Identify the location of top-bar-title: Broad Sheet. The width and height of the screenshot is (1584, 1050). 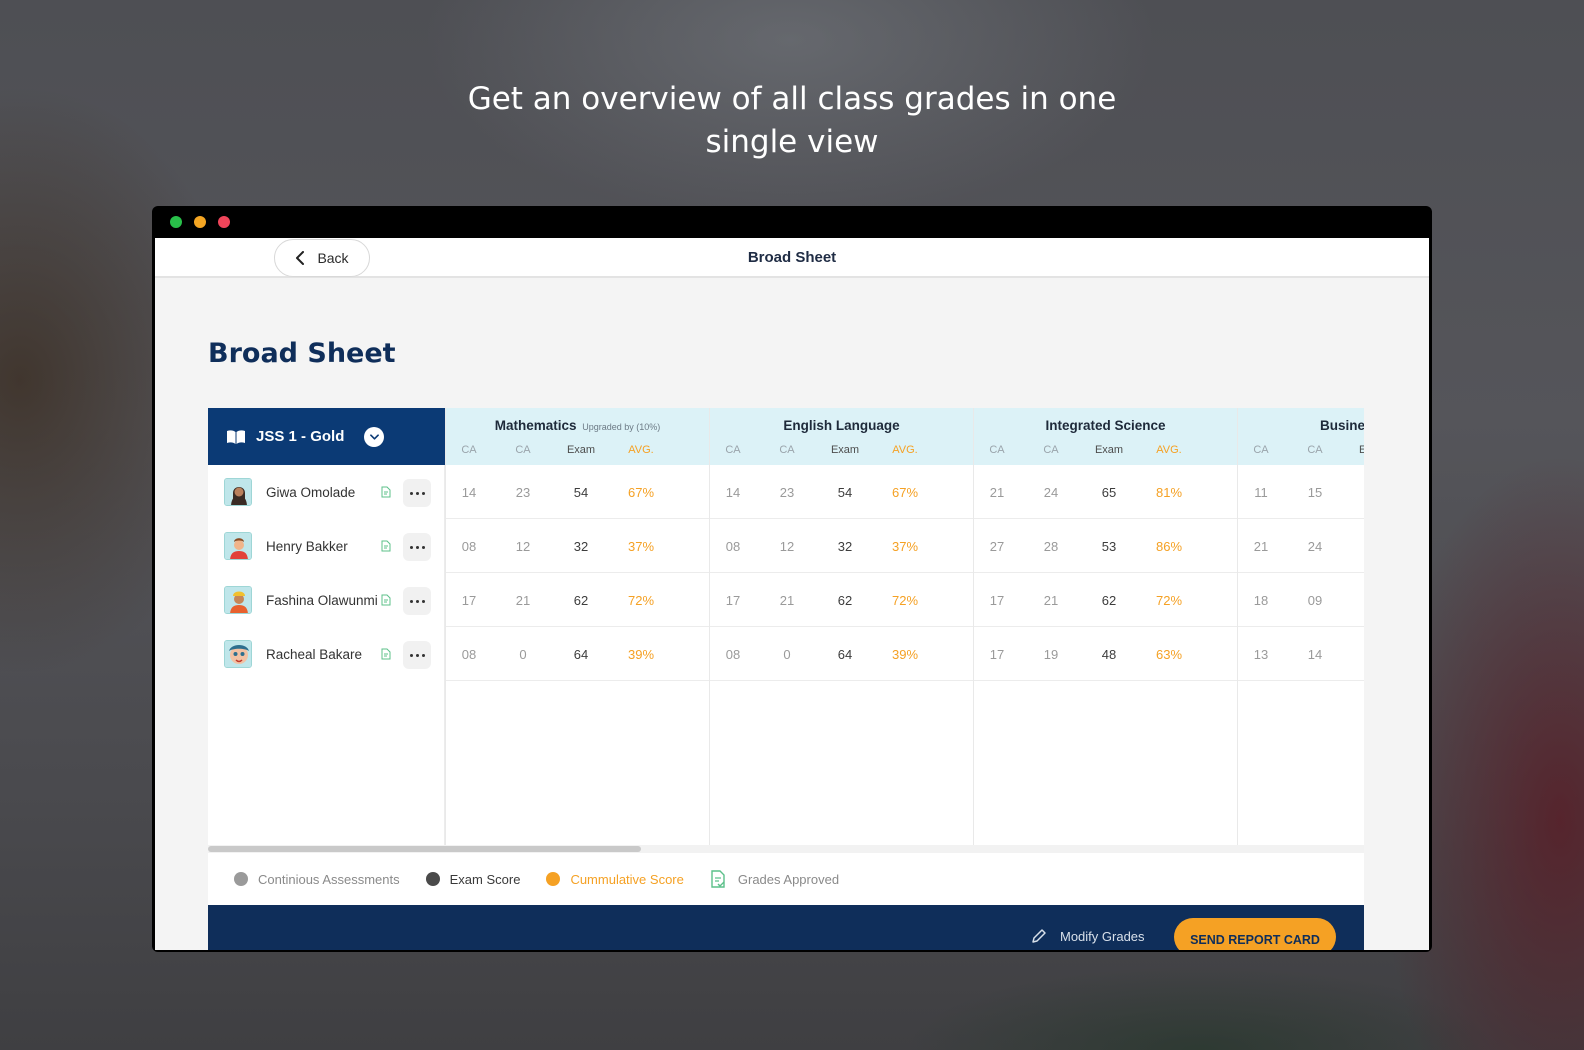
(792, 257).